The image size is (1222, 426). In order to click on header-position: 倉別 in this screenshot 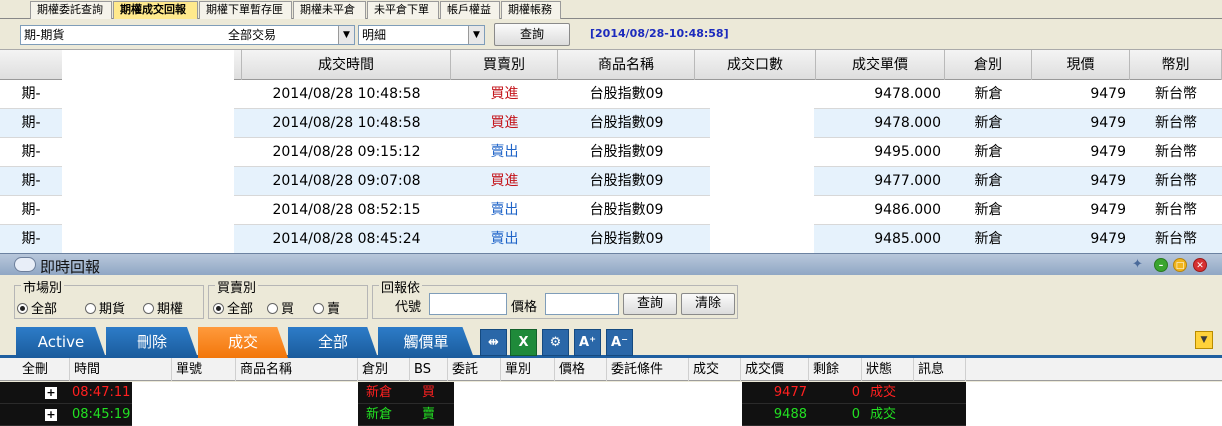, I will do `click(988, 65)`.